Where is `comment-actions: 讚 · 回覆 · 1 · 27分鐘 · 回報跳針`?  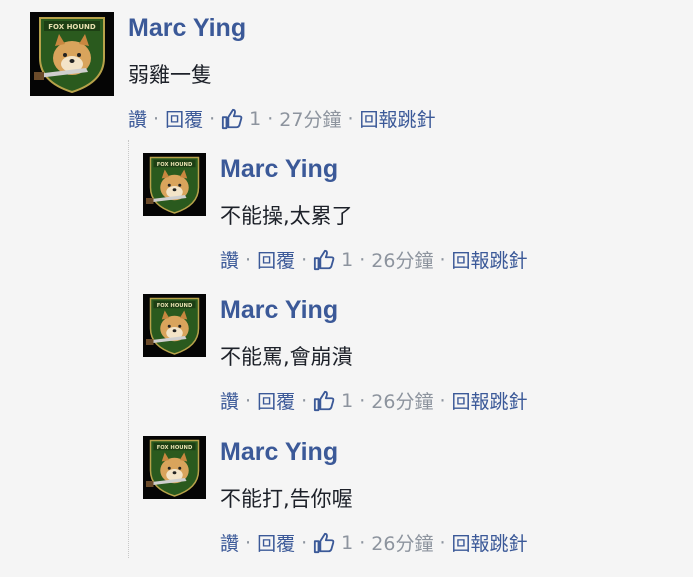 comment-actions: 讚 · 回覆 · 1 · 27分鐘 · 回報跳針 is located at coordinates (282, 118).